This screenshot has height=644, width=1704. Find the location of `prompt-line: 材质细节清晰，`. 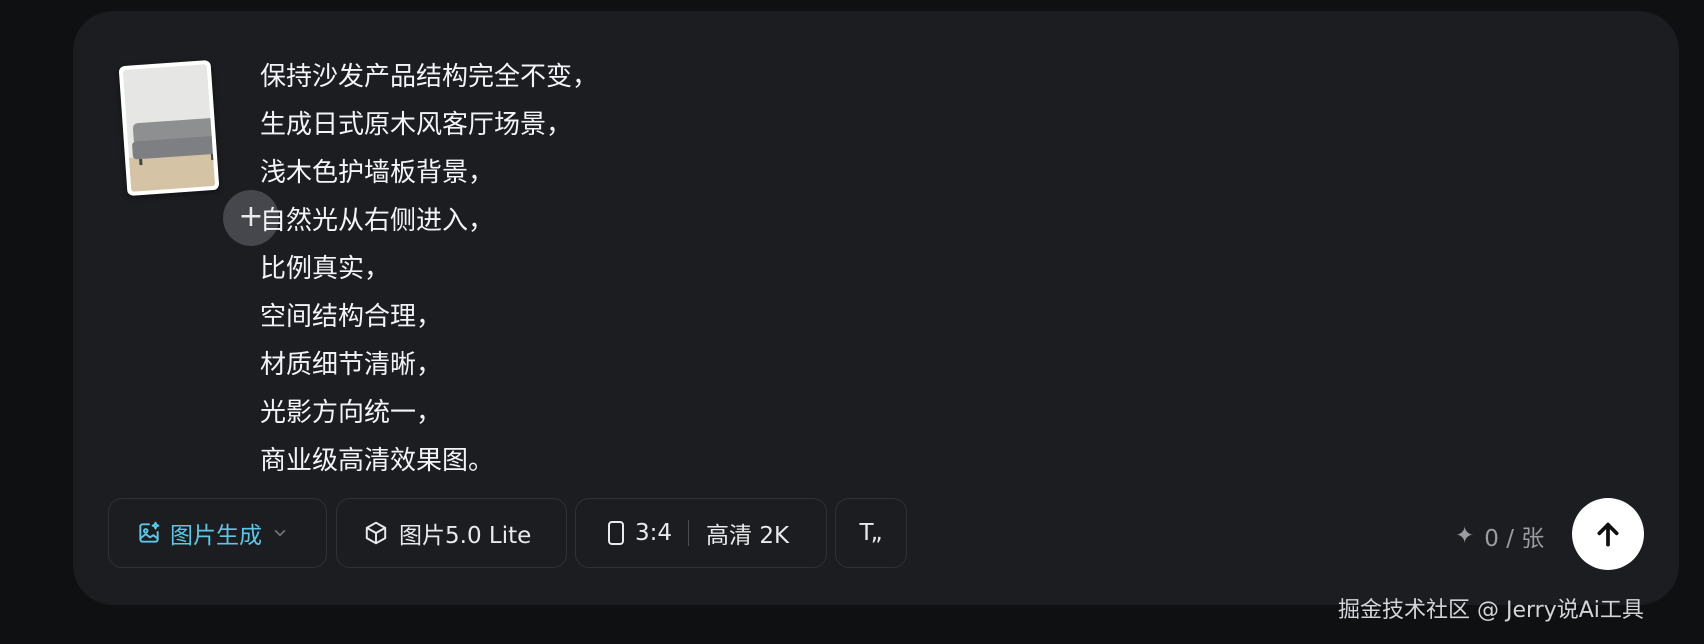

prompt-line: 材质细节清晰， is located at coordinates (351, 365).